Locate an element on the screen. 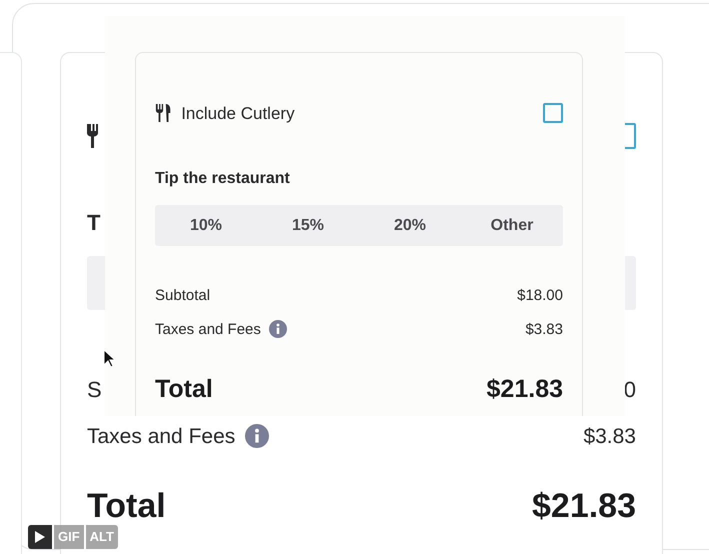 This screenshot has width=709, height=554. cutlery-label: Include Cutlery is located at coordinates (238, 113).